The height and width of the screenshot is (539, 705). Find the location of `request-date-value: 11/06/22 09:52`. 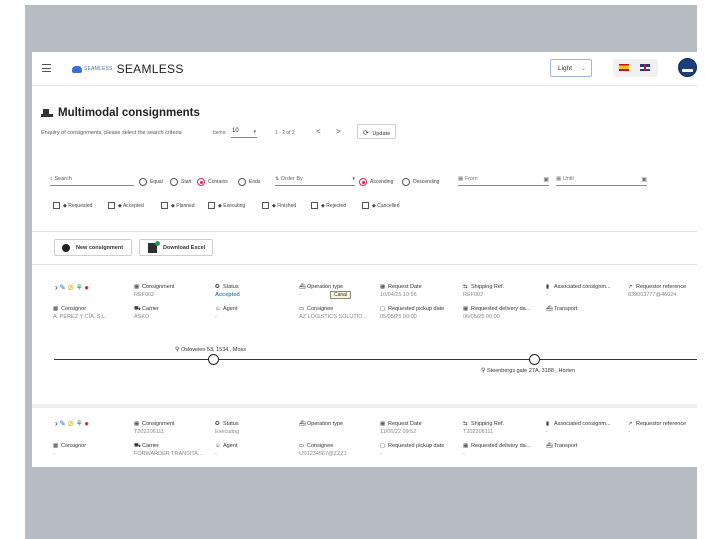

request-date-value: 11/06/22 09:52 is located at coordinates (398, 432).